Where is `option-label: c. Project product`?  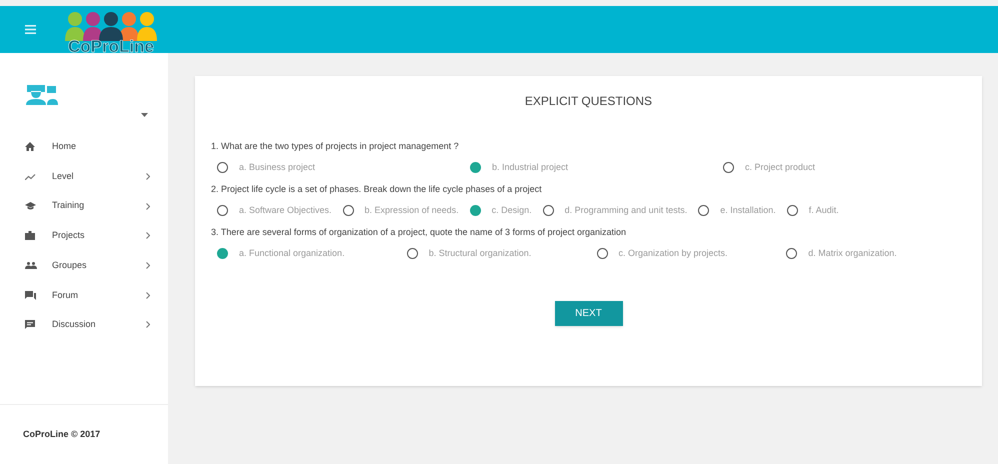
option-label: c. Project product is located at coordinates (780, 167).